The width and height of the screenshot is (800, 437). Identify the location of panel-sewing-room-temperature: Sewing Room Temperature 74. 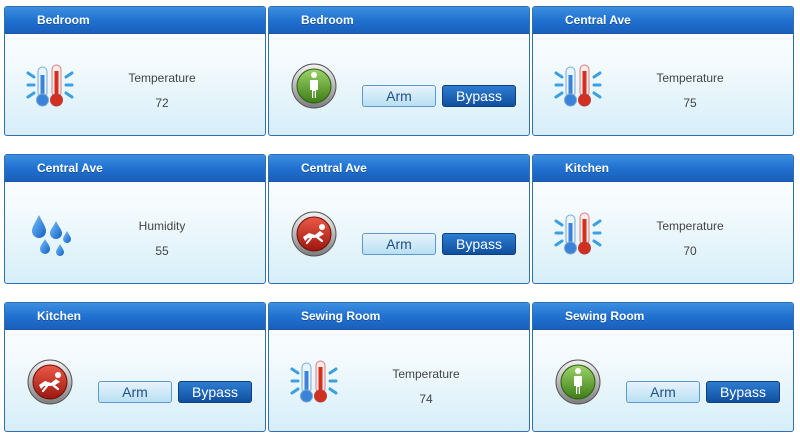
(399, 367).